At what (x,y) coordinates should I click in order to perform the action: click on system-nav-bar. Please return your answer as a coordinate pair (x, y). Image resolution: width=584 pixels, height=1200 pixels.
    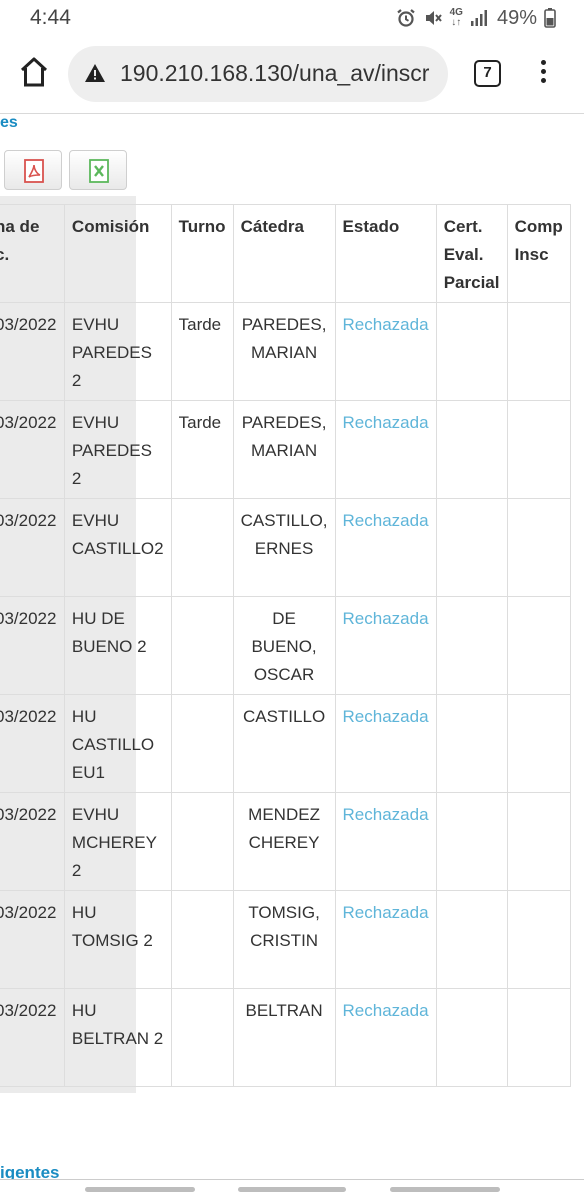
    Looking at the image, I should click on (292, 1190).